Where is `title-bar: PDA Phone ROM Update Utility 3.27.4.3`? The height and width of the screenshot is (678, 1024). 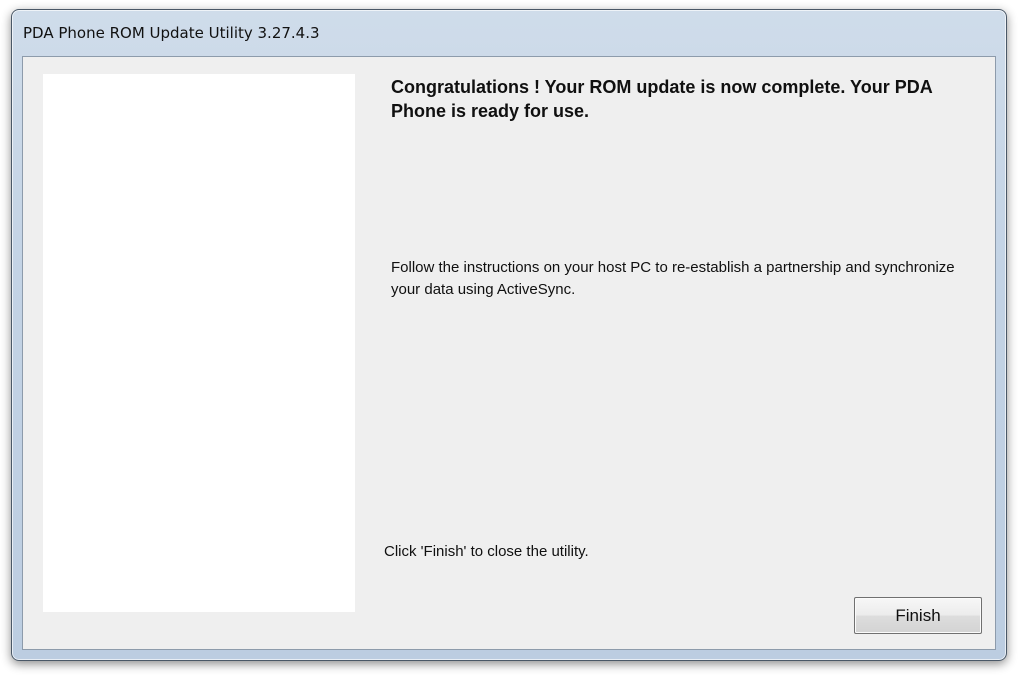
title-bar: PDA Phone ROM Update Utility 3.27.4.3 is located at coordinates (509, 33).